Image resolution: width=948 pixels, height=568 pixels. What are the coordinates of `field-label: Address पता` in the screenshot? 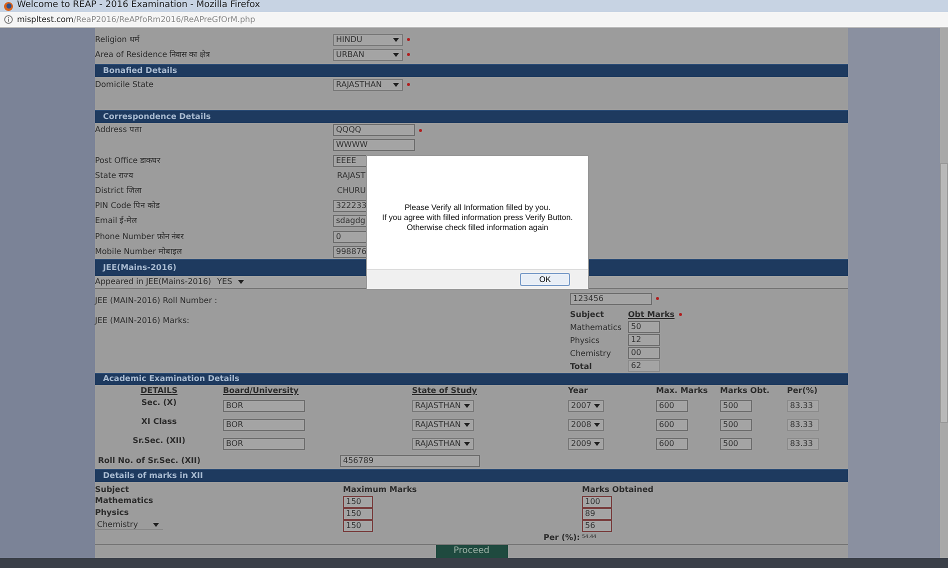 It's located at (118, 129).